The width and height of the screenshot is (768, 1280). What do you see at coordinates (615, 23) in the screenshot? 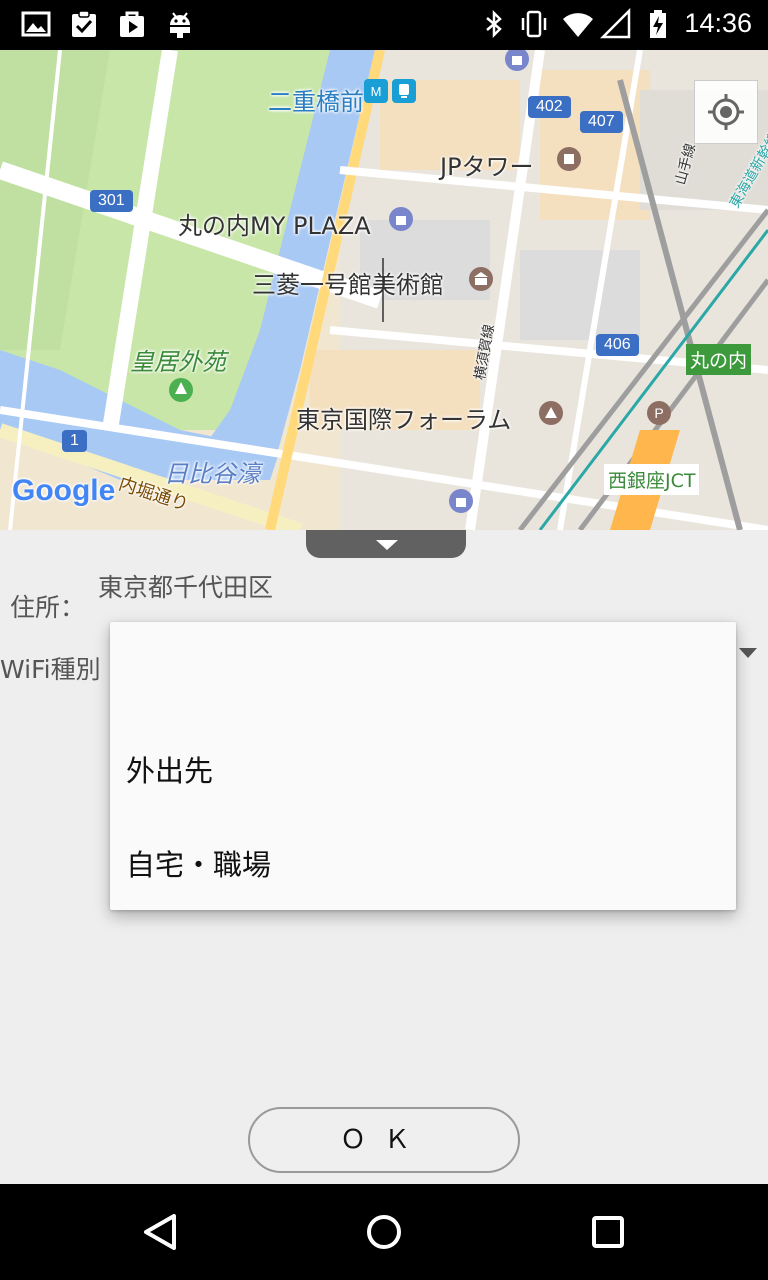
I see `signal-icon` at bounding box center [615, 23].